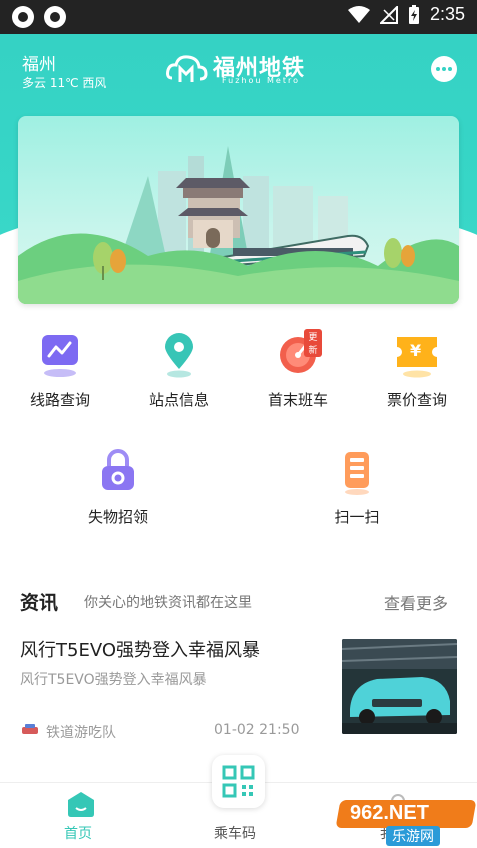  What do you see at coordinates (78, 833) in the screenshot?
I see `nav-home-label: 首页` at bounding box center [78, 833].